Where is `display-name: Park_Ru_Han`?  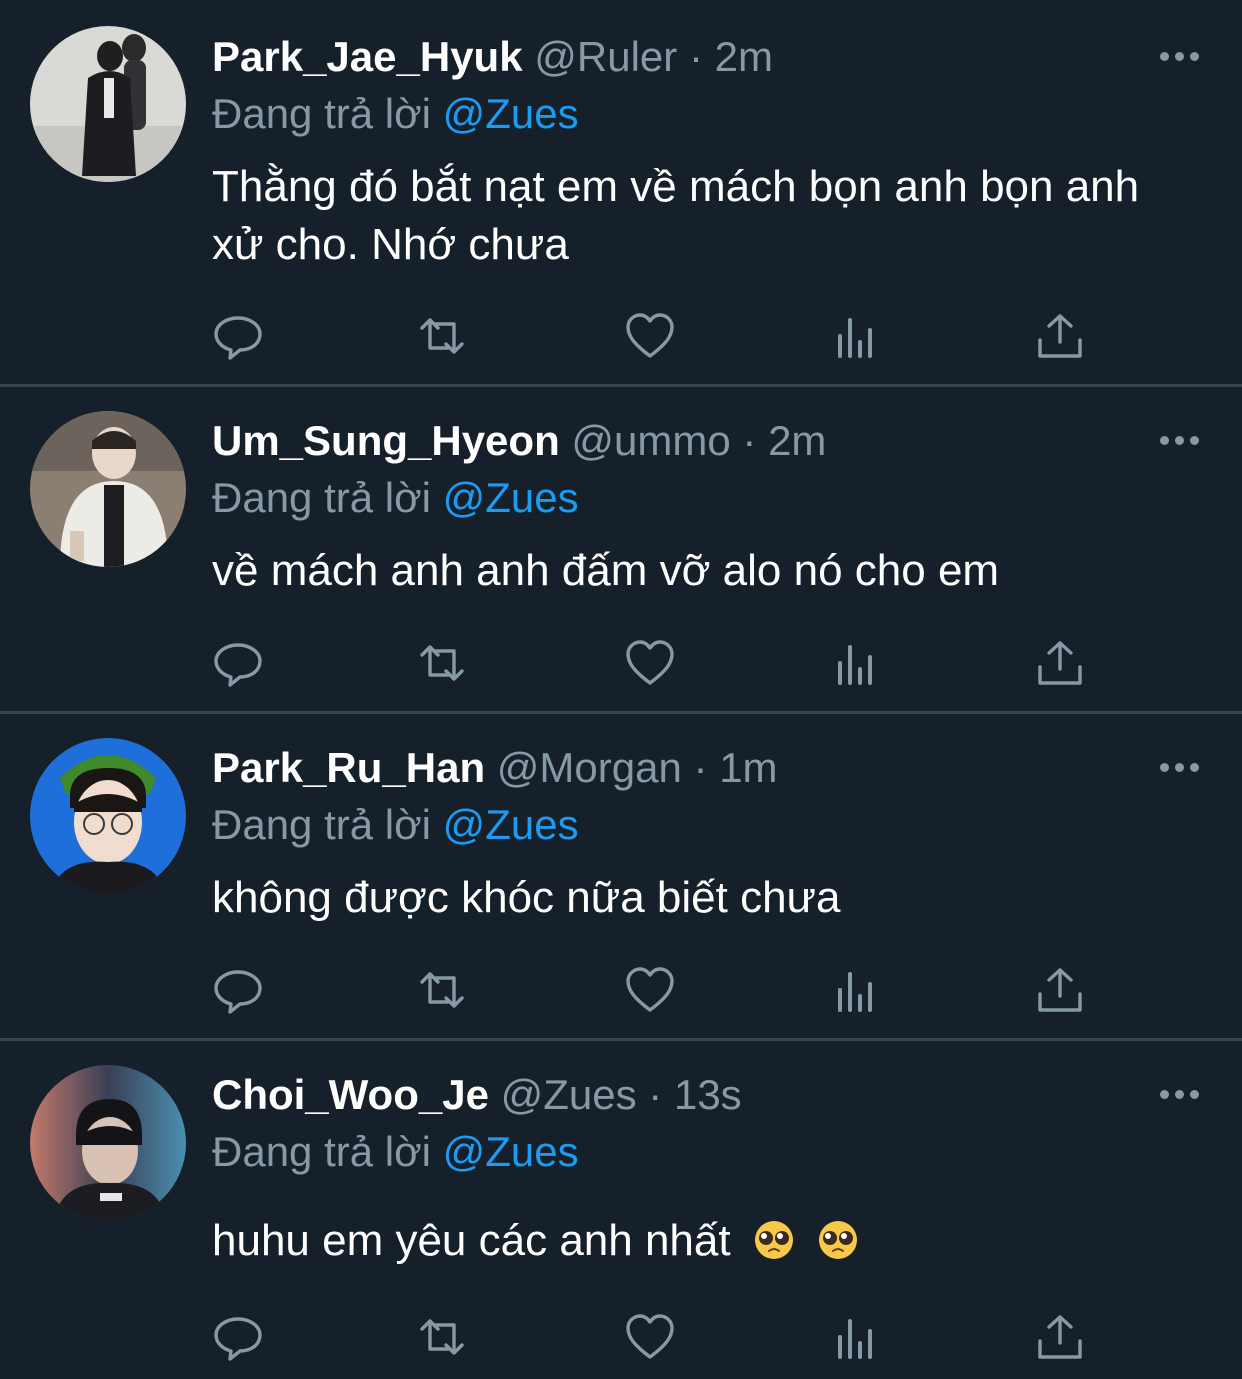 display-name: Park_Ru_Han is located at coordinates (348, 767).